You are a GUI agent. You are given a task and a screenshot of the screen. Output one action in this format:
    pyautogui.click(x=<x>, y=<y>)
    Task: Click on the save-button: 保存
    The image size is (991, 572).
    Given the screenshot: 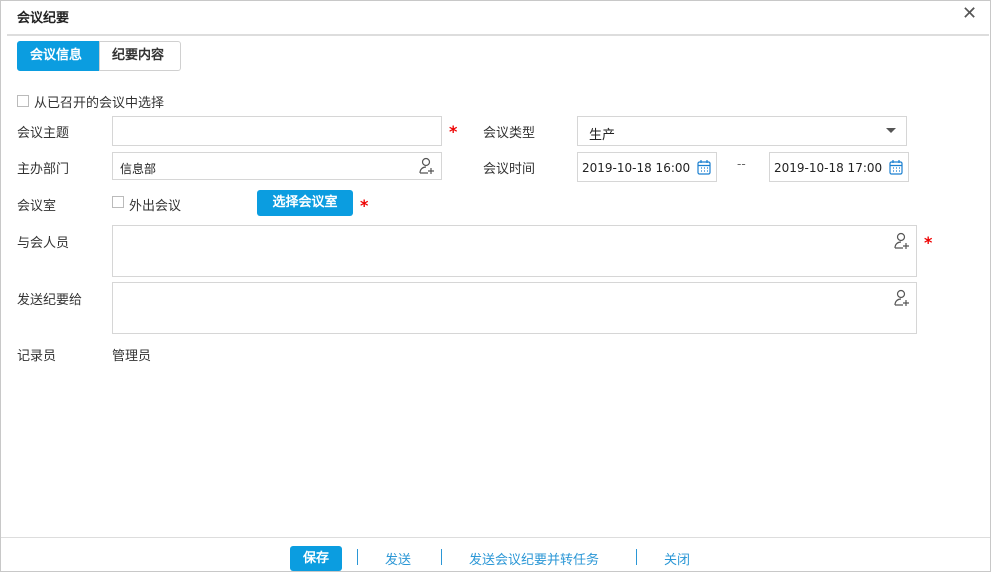 What is the action you would take?
    pyautogui.click(x=316, y=558)
    